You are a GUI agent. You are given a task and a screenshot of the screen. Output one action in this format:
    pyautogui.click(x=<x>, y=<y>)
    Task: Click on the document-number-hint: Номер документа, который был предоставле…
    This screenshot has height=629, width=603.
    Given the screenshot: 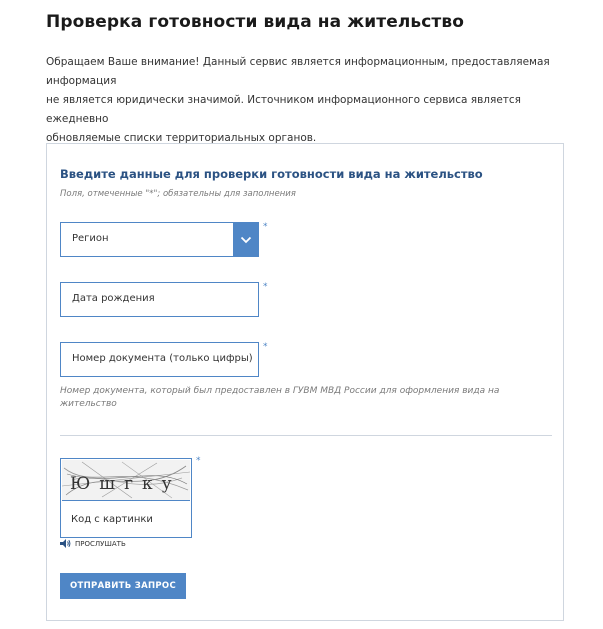 What is the action you would take?
    pyautogui.click(x=280, y=397)
    